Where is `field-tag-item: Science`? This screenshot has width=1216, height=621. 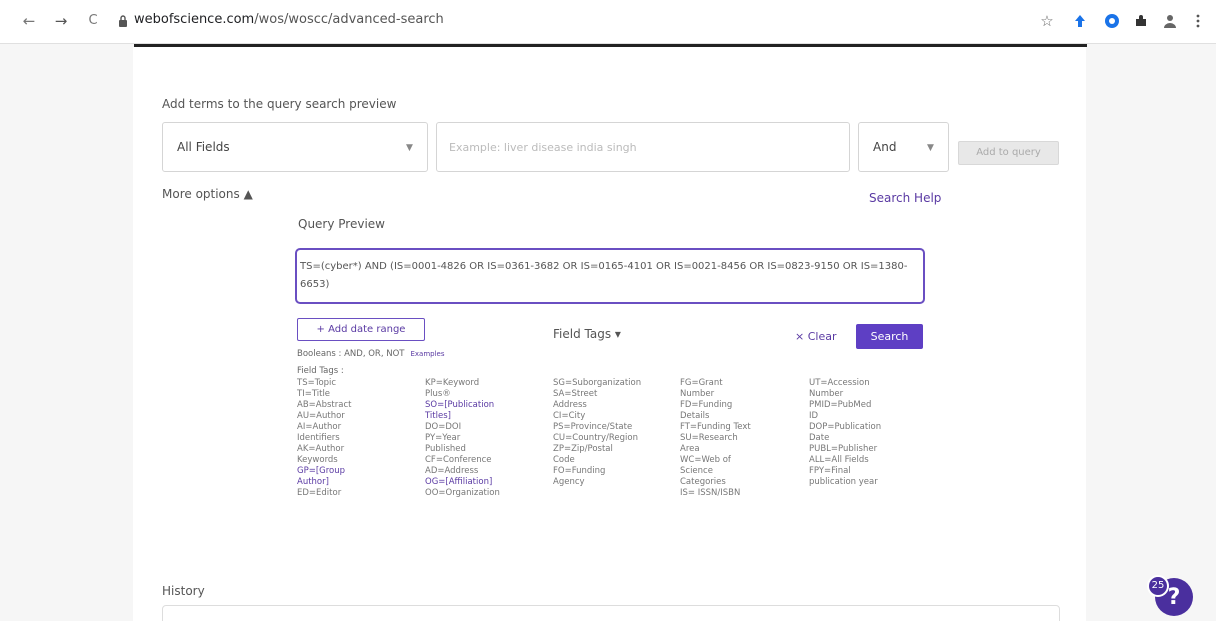
field-tag-item: Science is located at coordinates (696, 471).